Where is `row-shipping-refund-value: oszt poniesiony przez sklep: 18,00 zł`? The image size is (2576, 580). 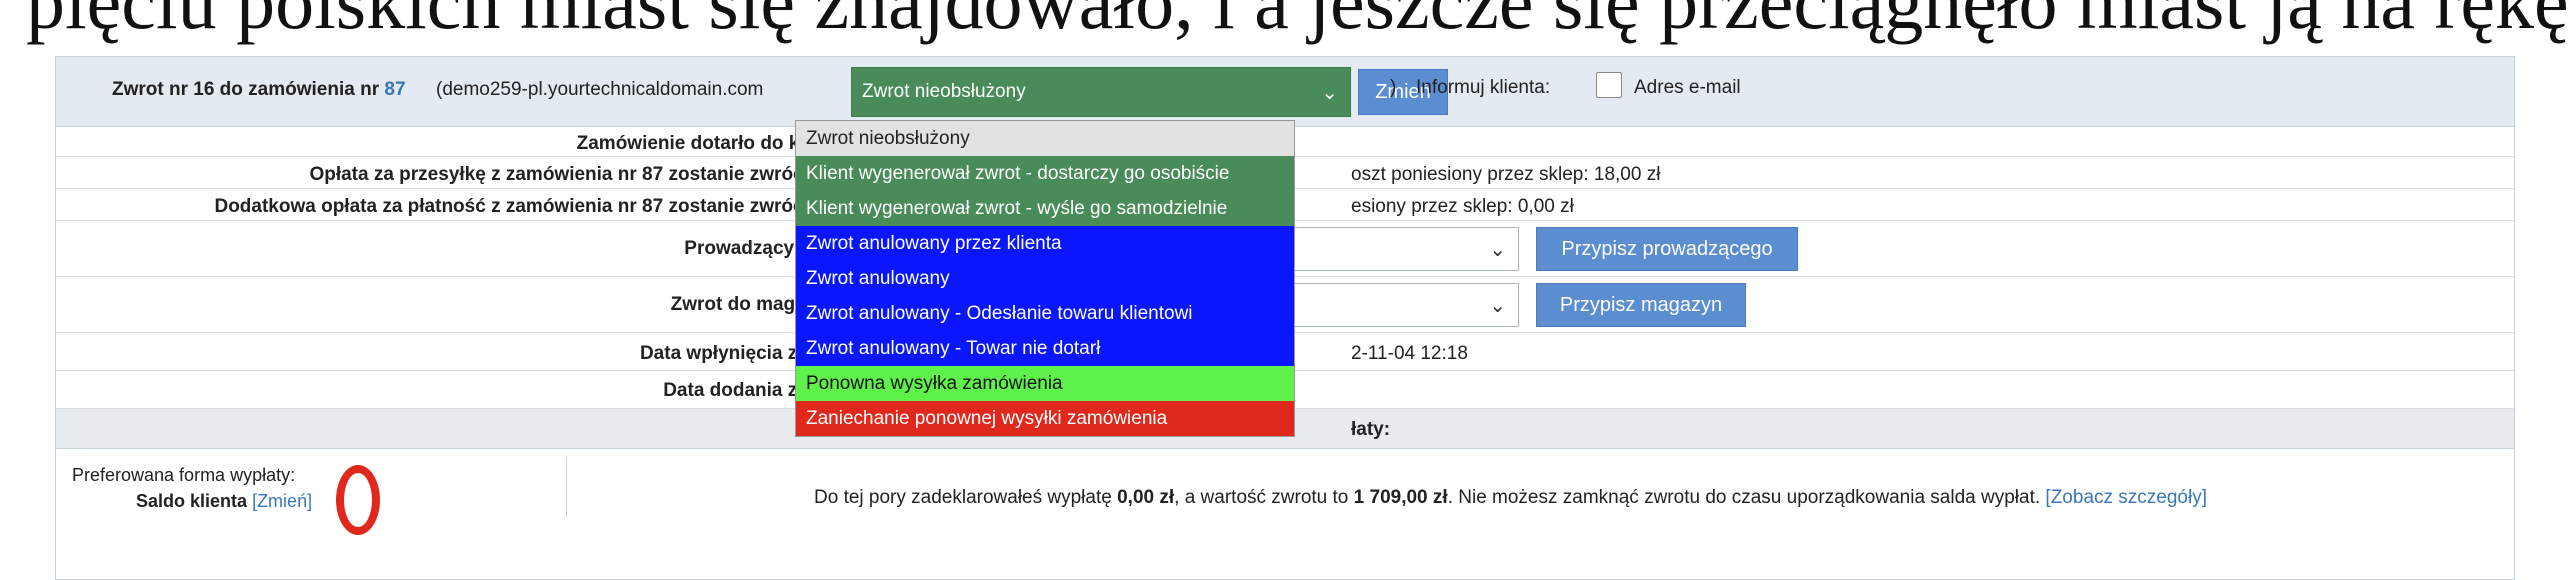 row-shipping-refund-value: oszt poniesiony przez sklep: 18,00 zł is located at coordinates (1506, 174).